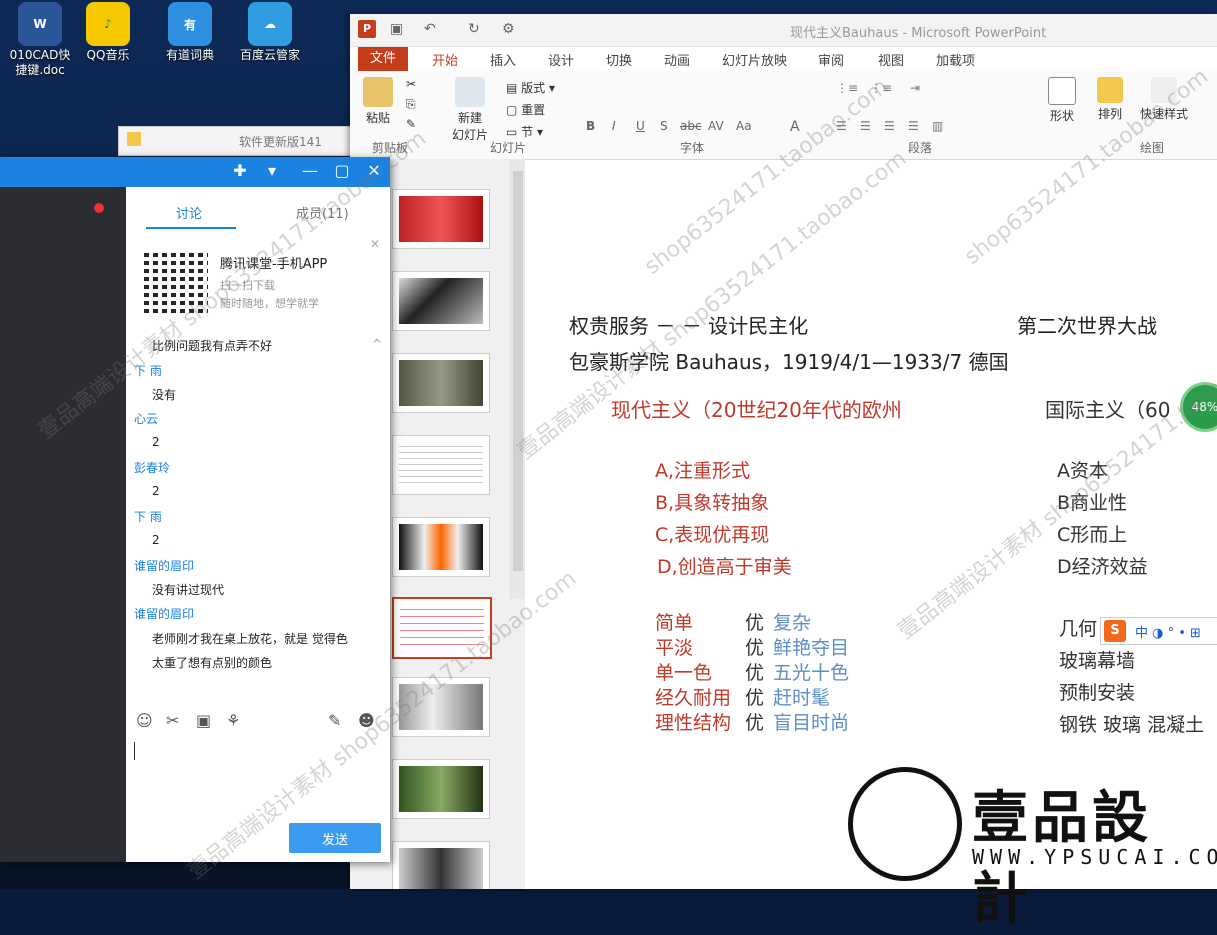  Describe the element at coordinates (1164, 99) in the screenshot. I see `quick-style-button: 快速样式` at that location.